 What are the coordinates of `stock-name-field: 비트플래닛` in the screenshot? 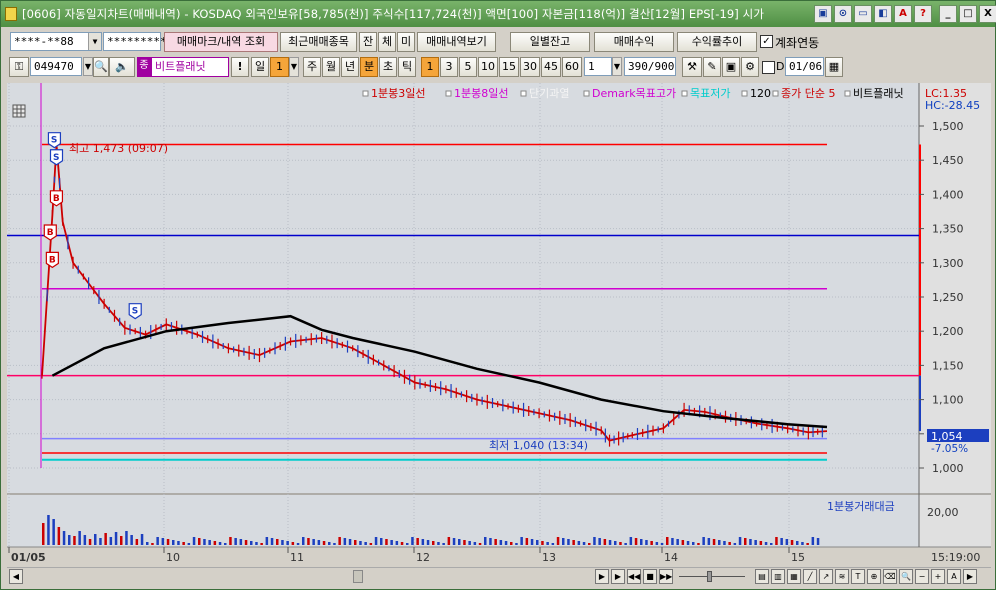 It's located at (190, 67).